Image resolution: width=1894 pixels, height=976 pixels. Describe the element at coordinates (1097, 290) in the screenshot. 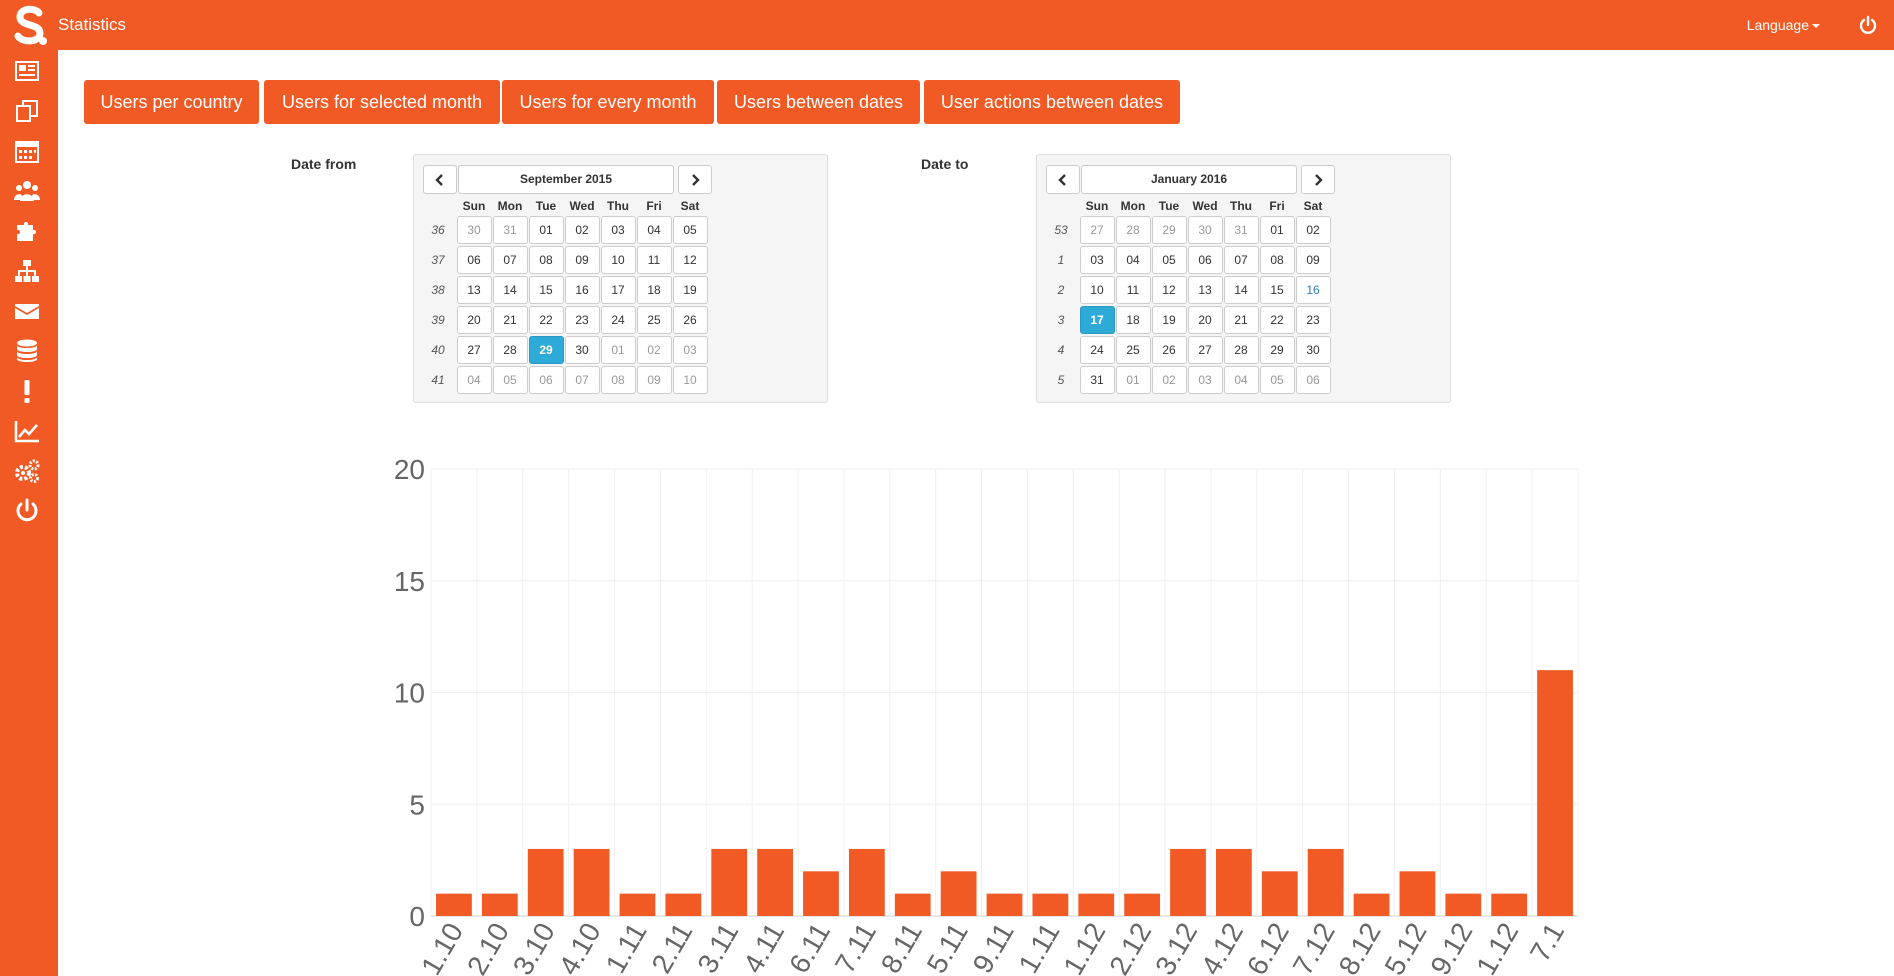

I see `calendar-day: 10` at that location.